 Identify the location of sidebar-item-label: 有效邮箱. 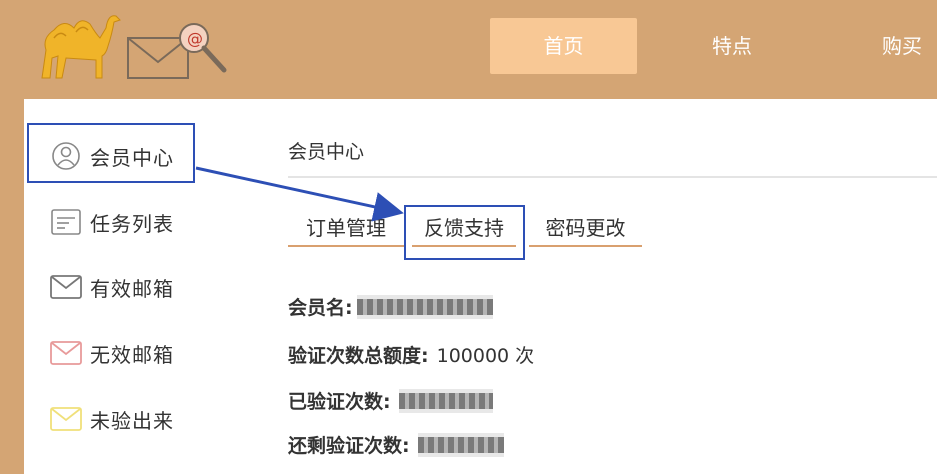
(132, 288).